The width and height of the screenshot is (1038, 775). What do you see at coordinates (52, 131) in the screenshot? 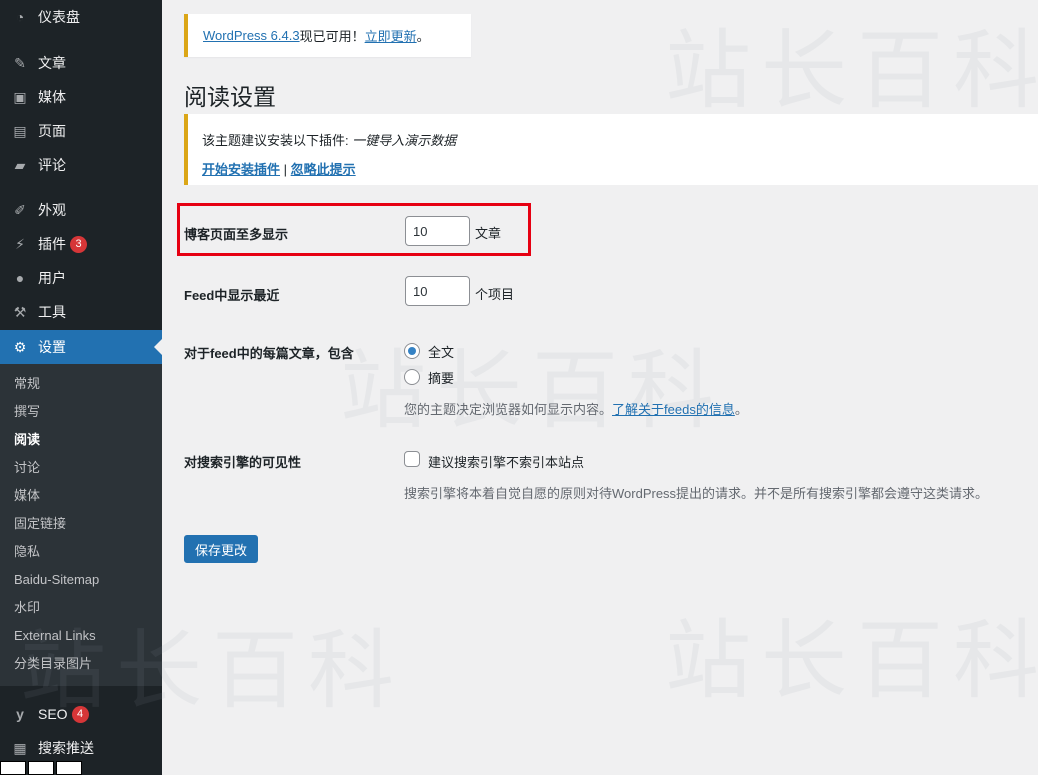
I see `menu-label: 页面` at bounding box center [52, 131].